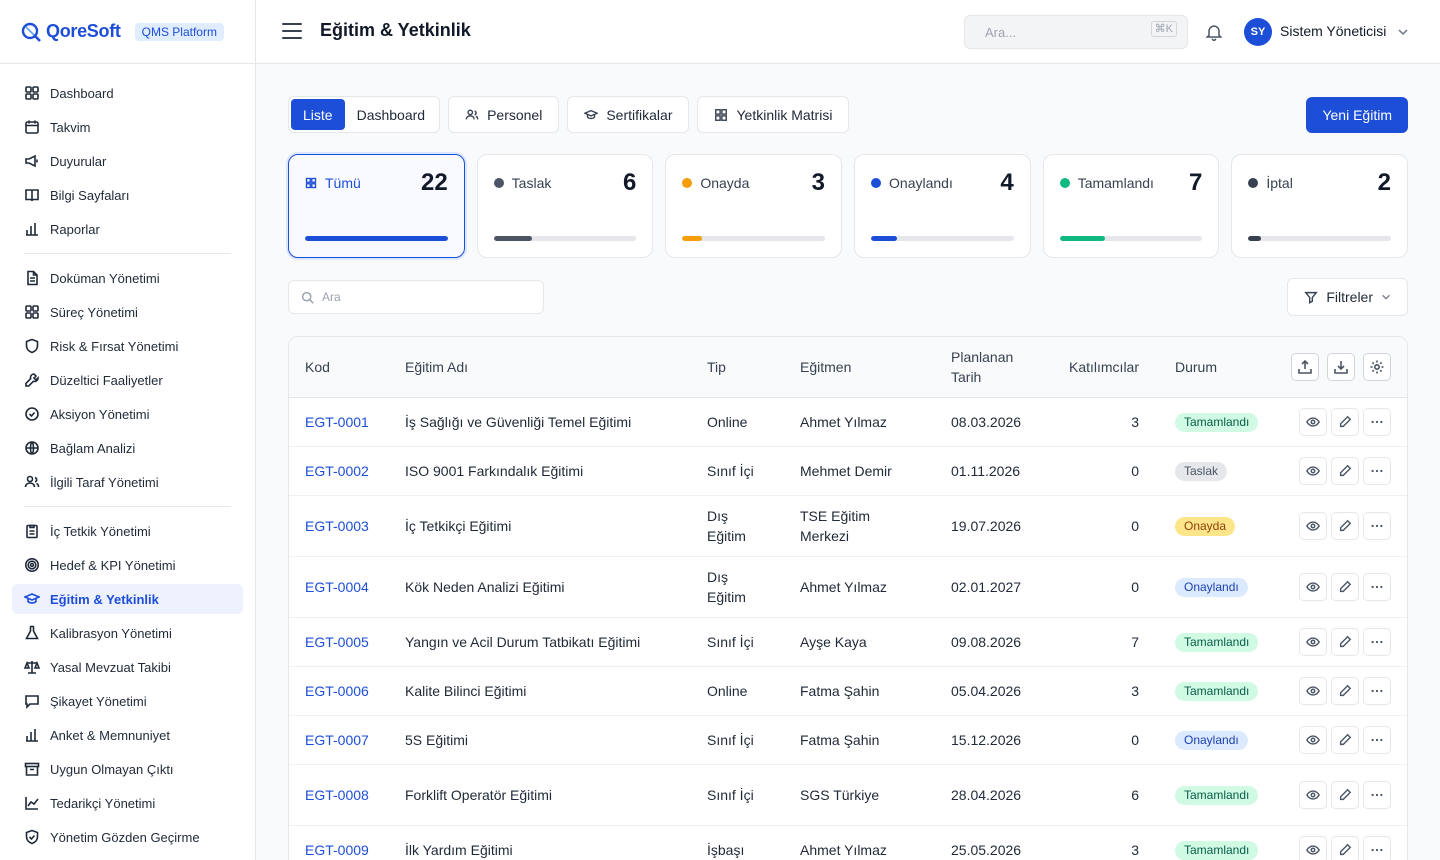  Describe the element at coordinates (339, 587) in the screenshot. I see `training-code-link: EGT-0004` at that location.